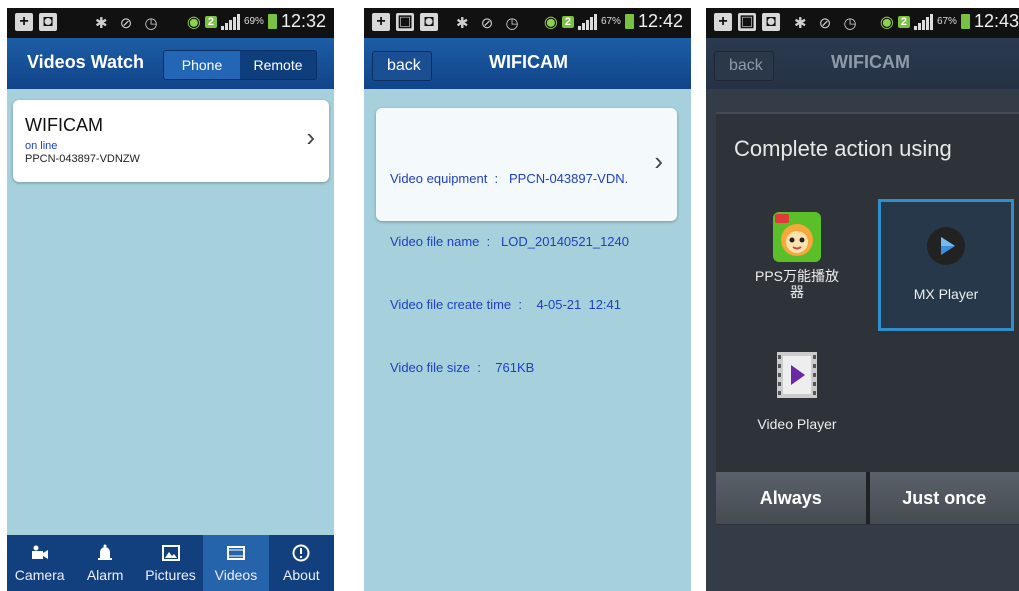  What do you see at coordinates (303, 21) in the screenshot?
I see `clock: 12:32` at bounding box center [303, 21].